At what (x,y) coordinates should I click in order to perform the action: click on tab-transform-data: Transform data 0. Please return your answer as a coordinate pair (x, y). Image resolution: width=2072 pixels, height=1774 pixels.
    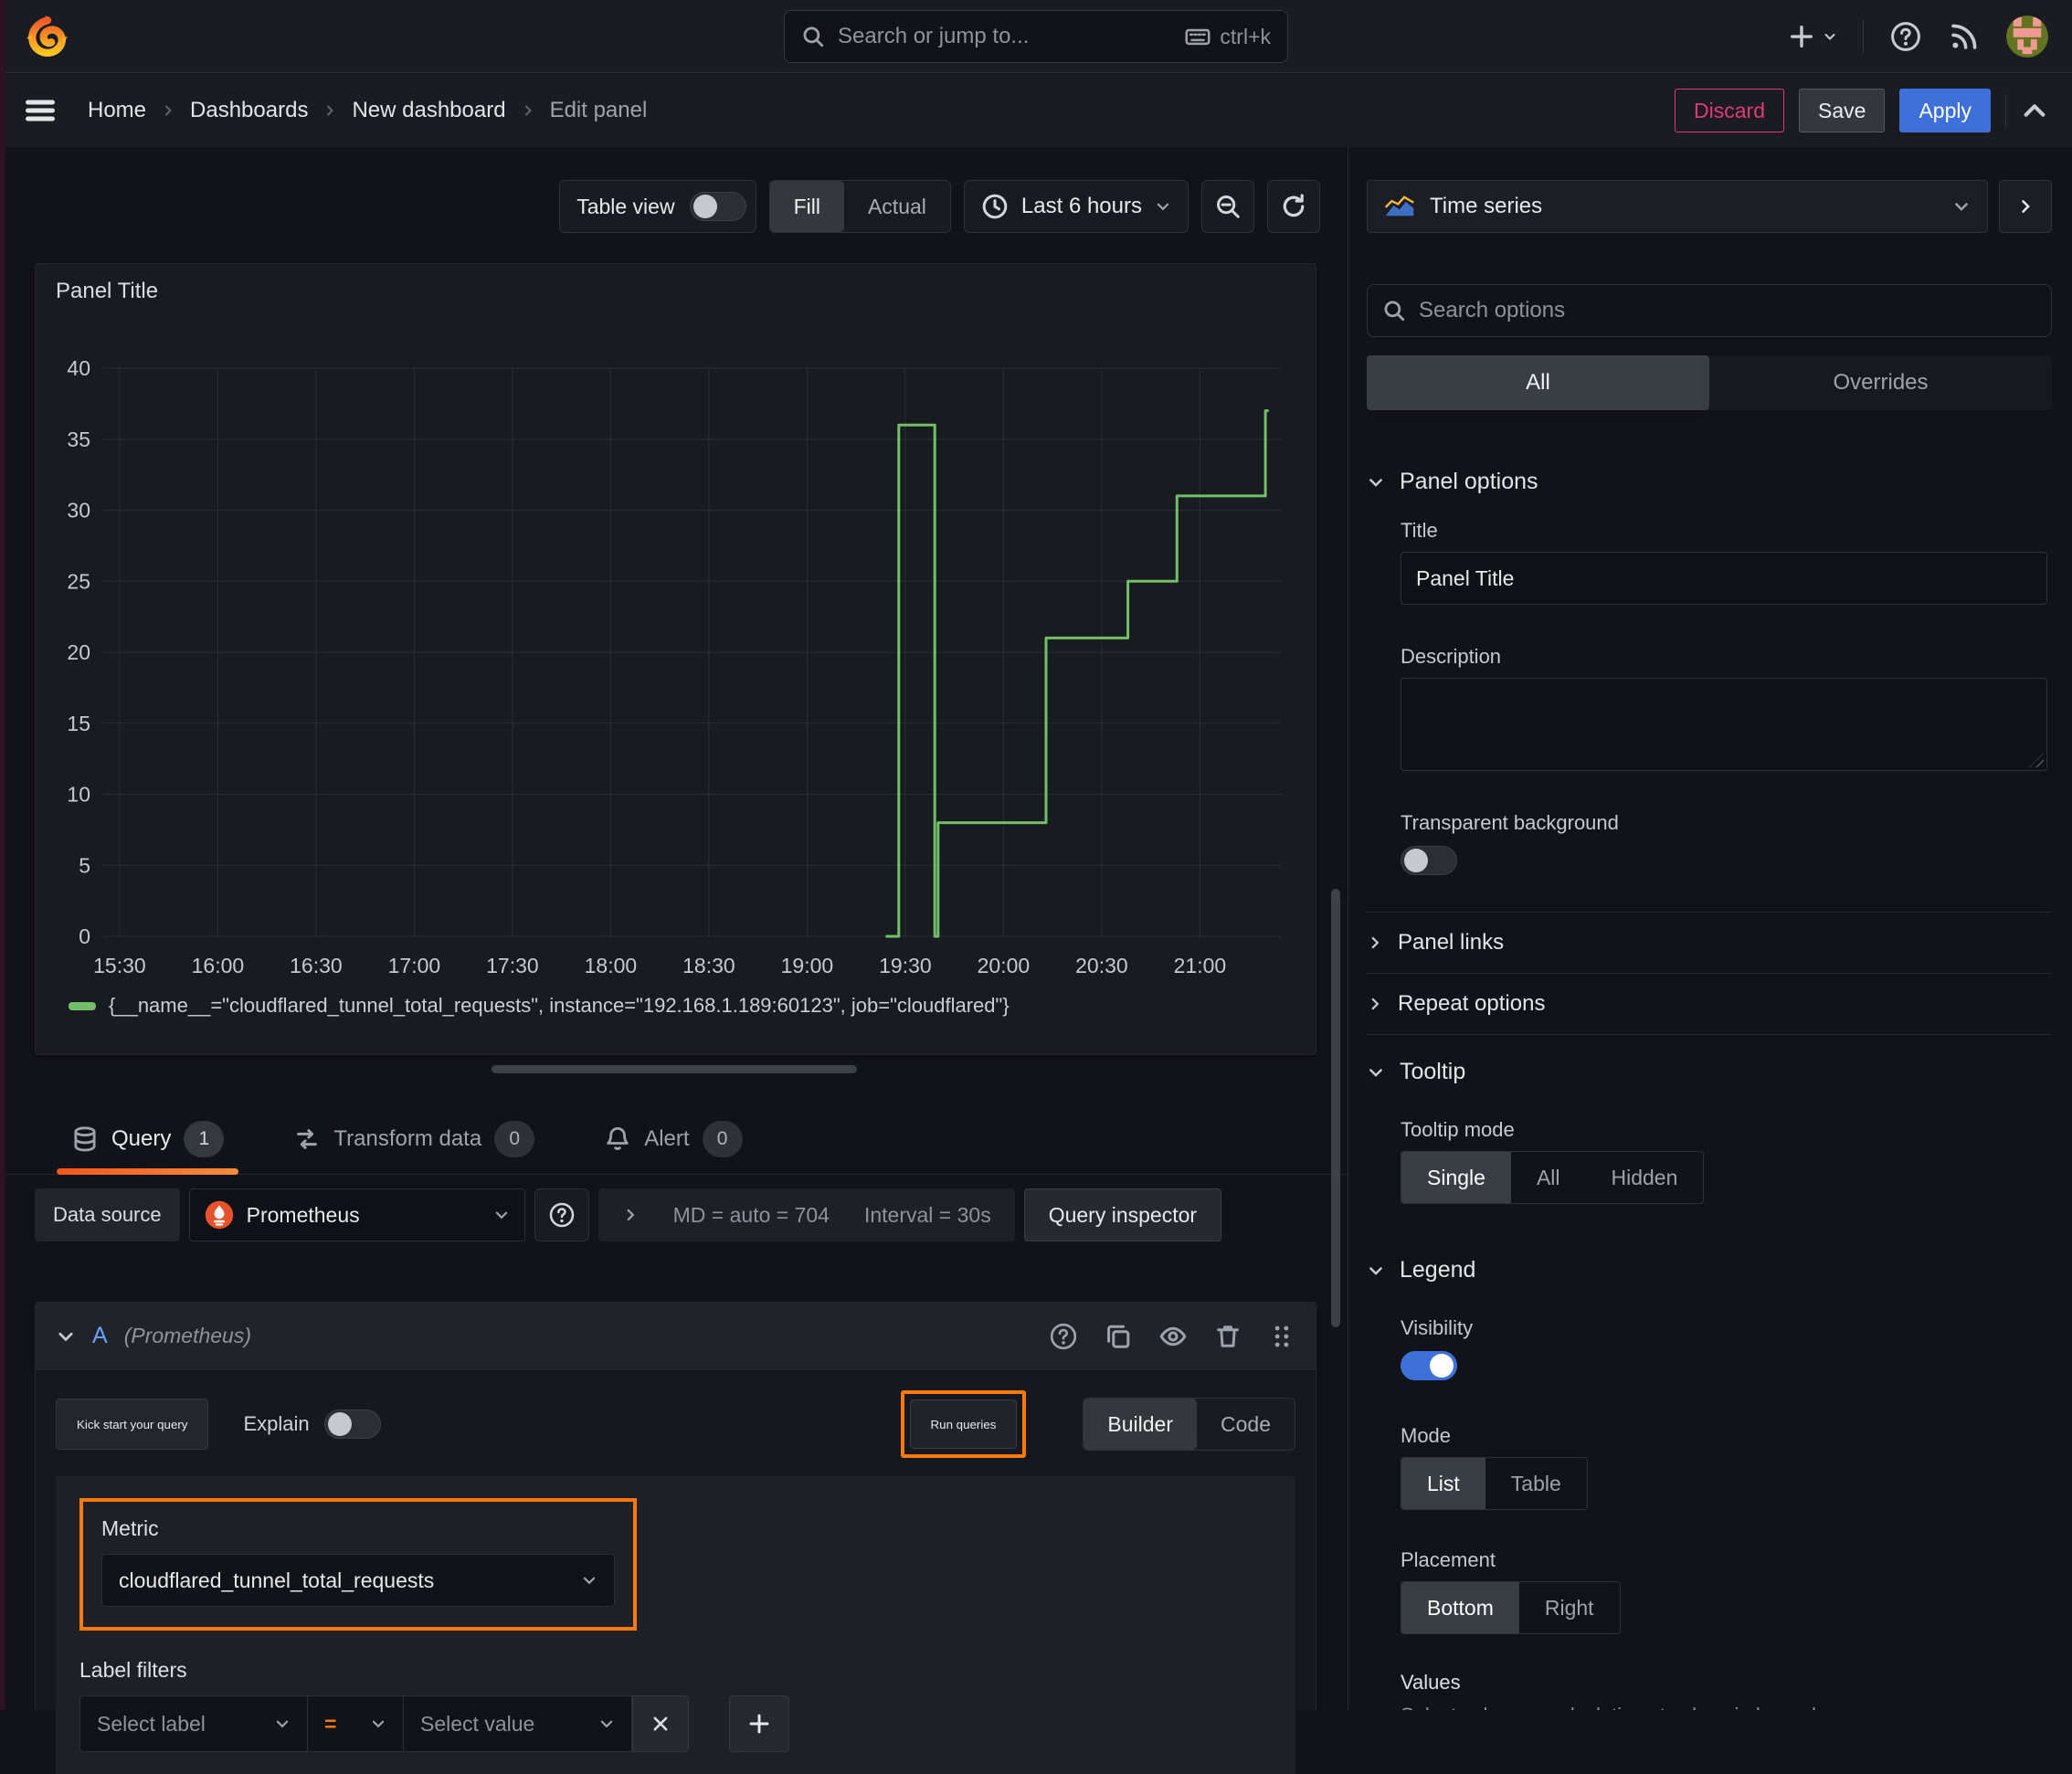
    Looking at the image, I should click on (414, 1139).